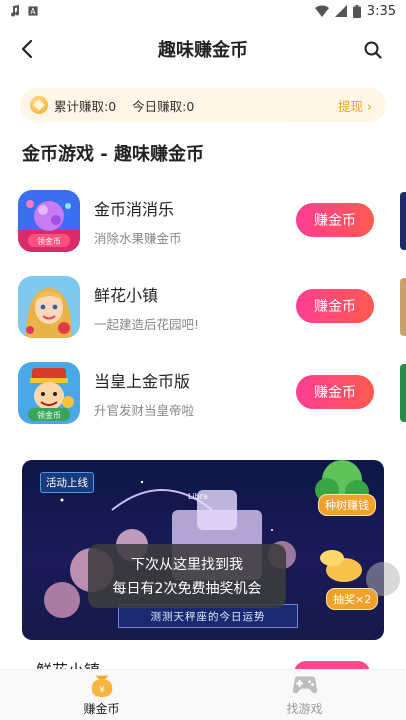 This screenshot has width=406, height=720. What do you see at coordinates (203, 105) in the screenshot?
I see `earnings-bar: 累计赚取:0 今日赚取:0 提现 ›` at bounding box center [203, 105].